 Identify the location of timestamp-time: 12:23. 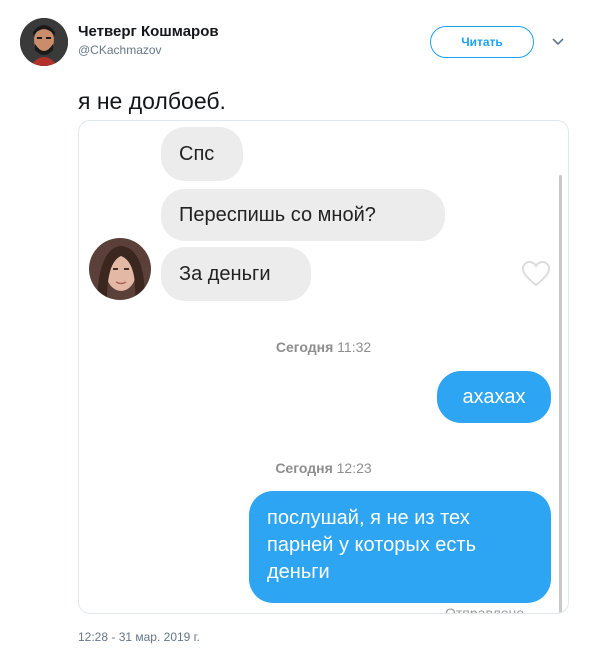
(354, 468).